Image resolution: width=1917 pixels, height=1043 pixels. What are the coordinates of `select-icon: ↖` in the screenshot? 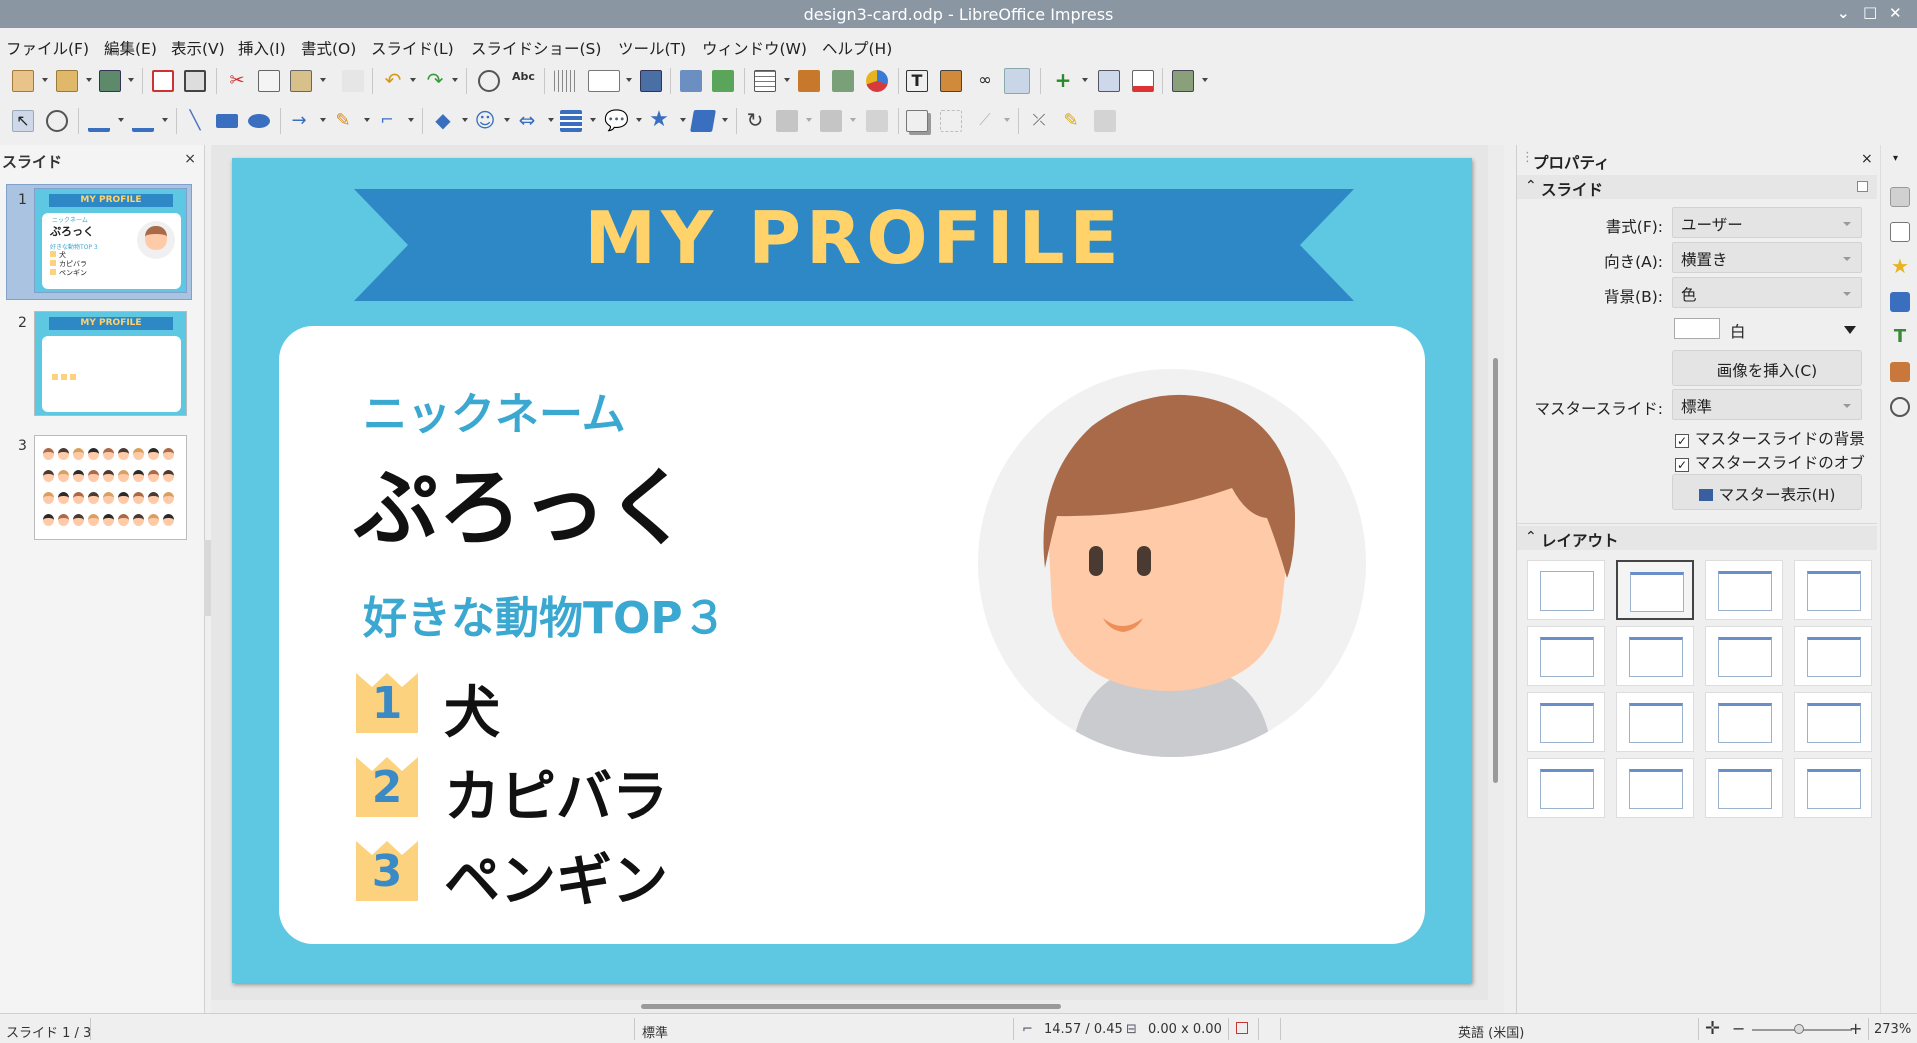 It's located at (23, 121).